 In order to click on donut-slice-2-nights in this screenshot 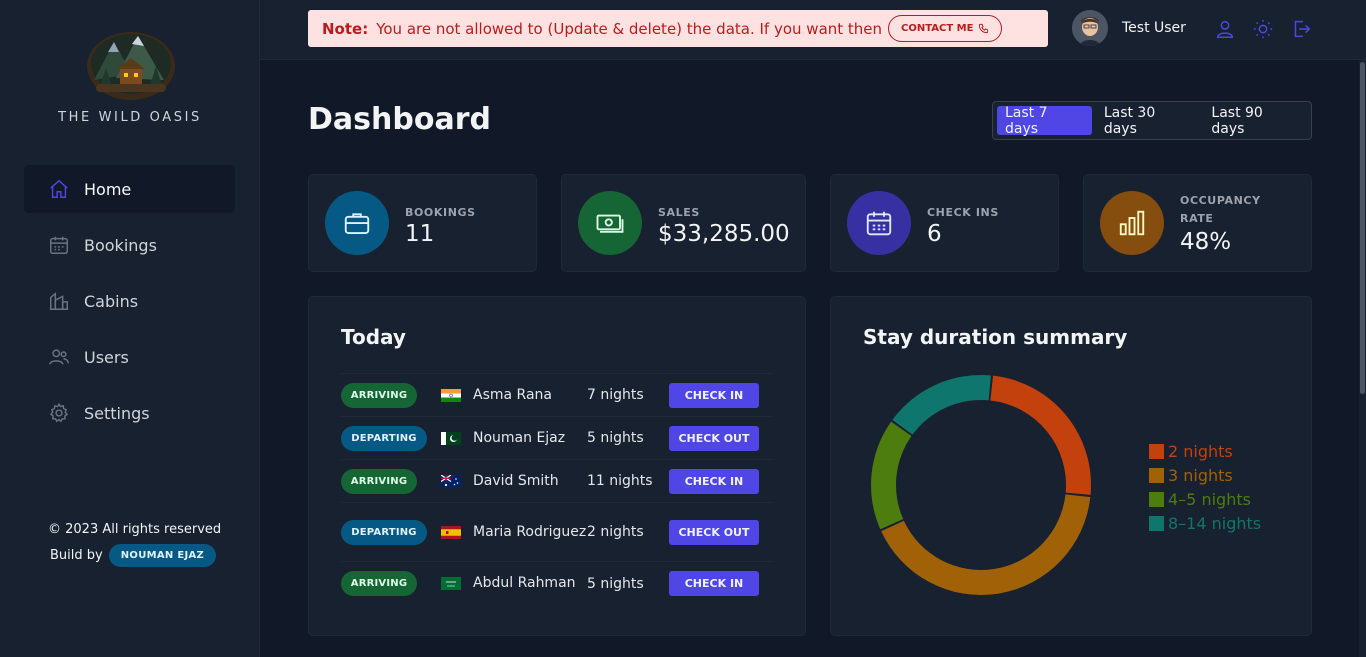, I will do `click(1040, 435)`.